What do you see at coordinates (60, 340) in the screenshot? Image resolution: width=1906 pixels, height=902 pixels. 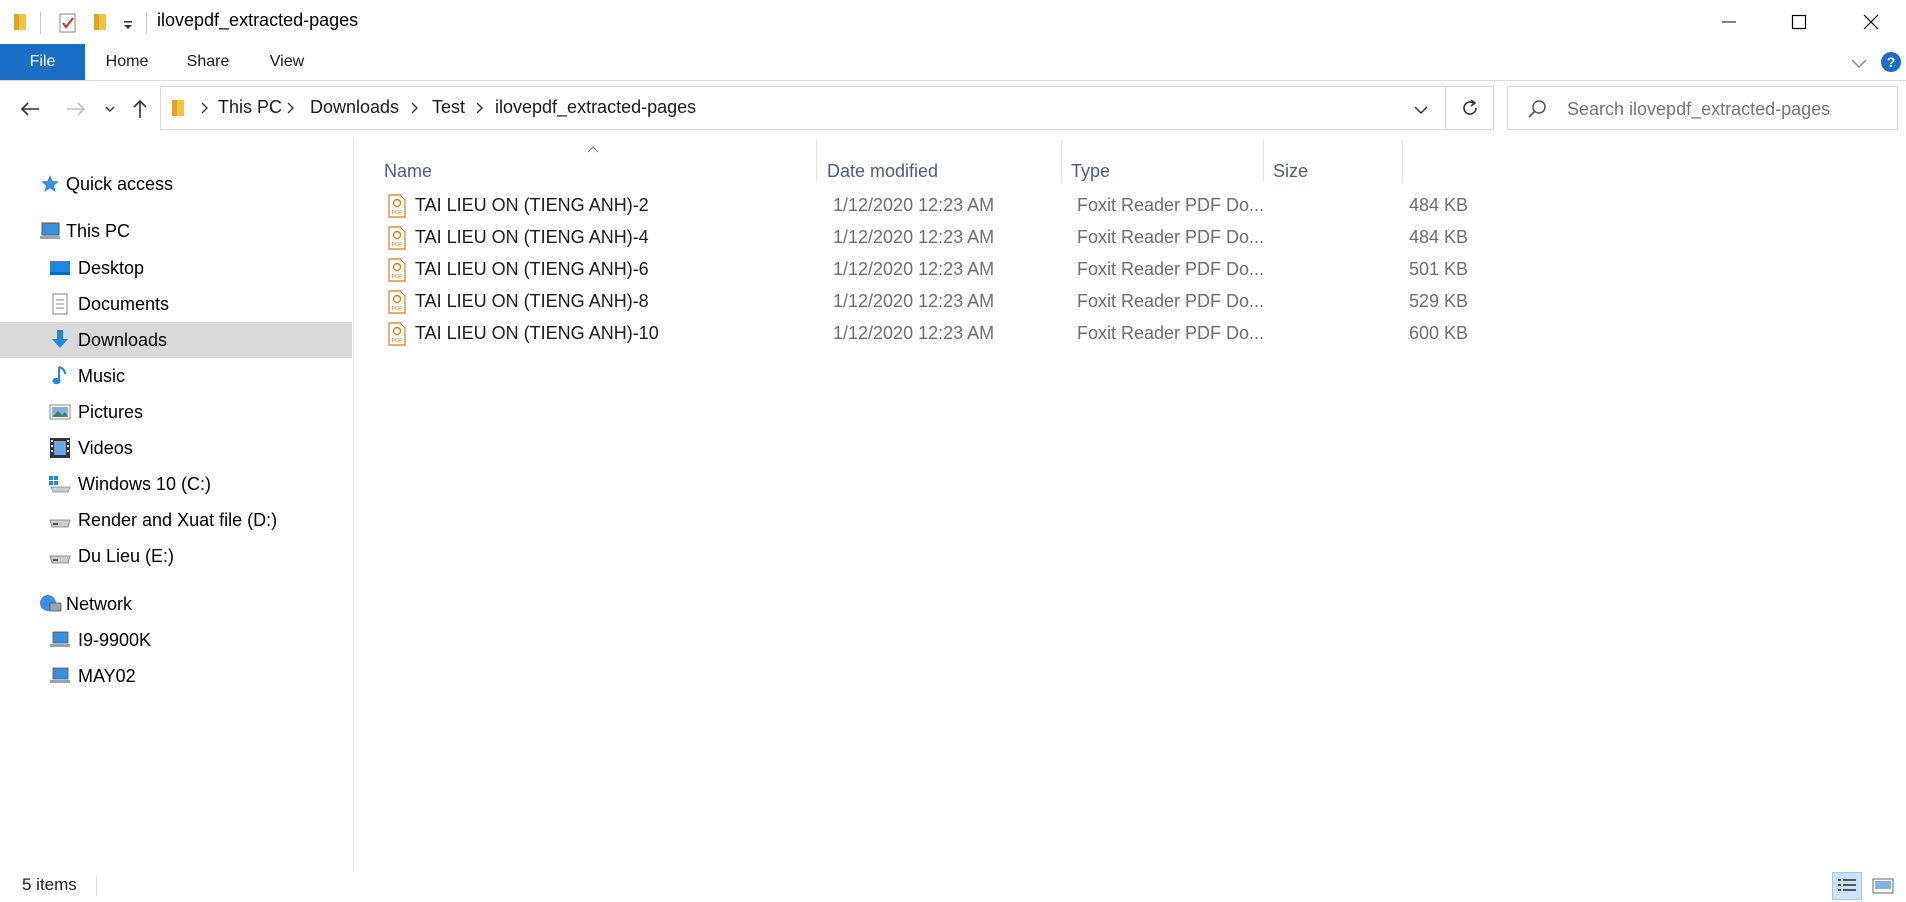 I see `download-icon` at bounding box center [60, 340].